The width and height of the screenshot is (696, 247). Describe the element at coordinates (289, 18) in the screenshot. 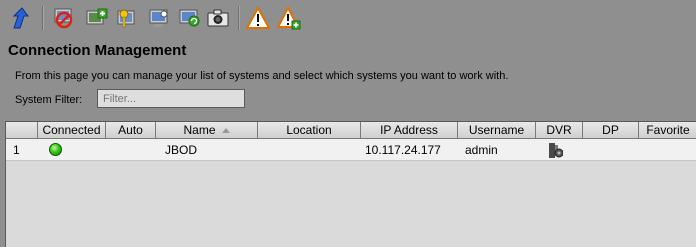

I see `warning-add-icon` at that location.